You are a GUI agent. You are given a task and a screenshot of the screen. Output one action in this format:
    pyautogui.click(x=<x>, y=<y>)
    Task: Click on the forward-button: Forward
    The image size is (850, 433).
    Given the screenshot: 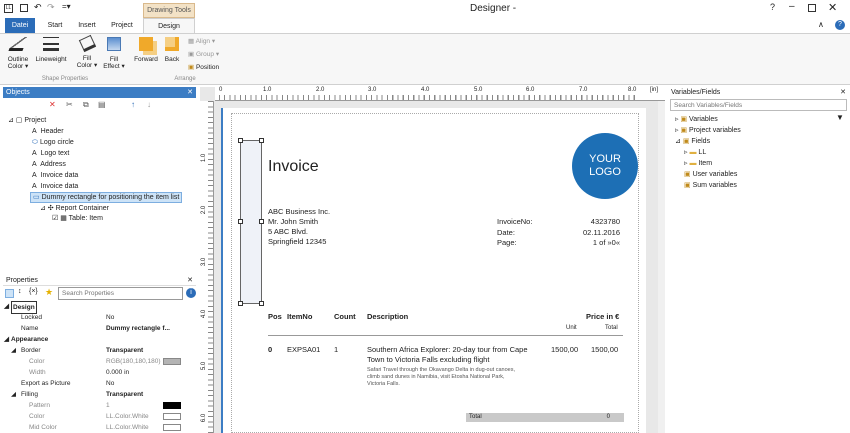 What is the action you would take?
    pyautogui.click(x=146, y=50)
    